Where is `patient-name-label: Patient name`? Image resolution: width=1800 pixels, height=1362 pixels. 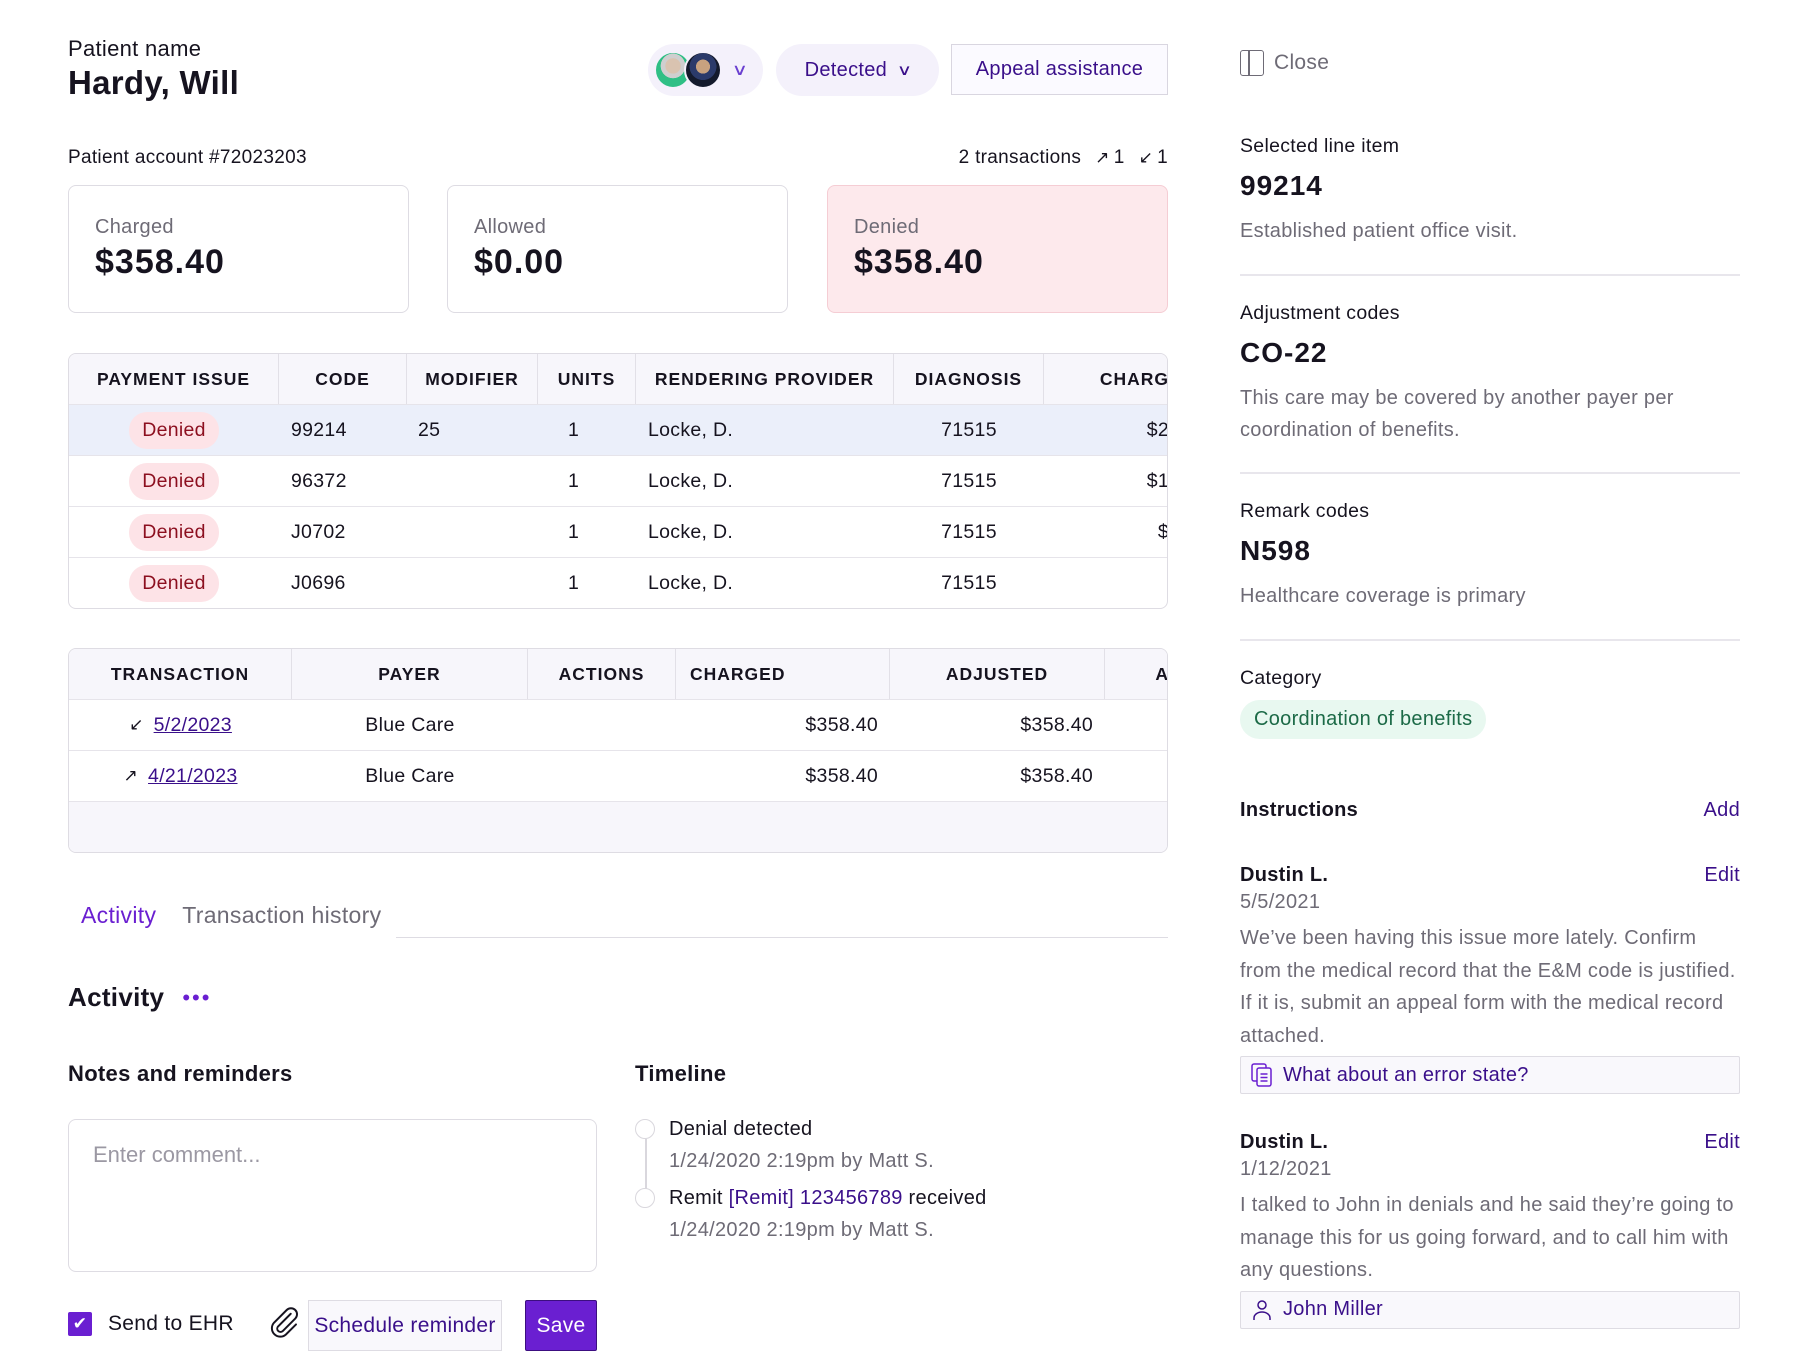
patient-name-label: Patient name is located at coordinates (135, 48).